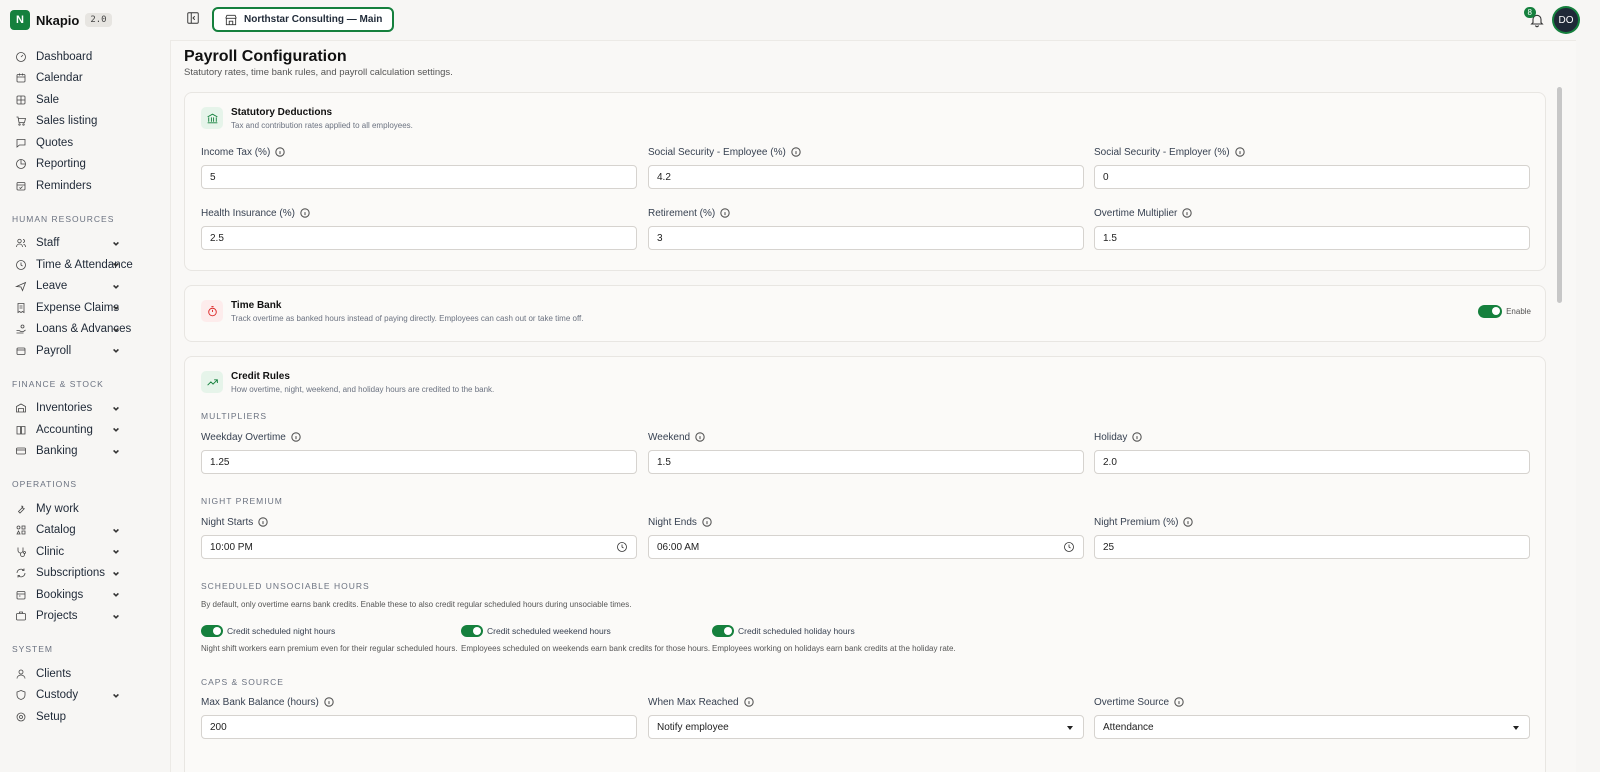 The height and width of the screenshot is (772, 1600). Describe the element at coordinates (419, 547) in the screenshot. I see `night-starts-input: 10:00 PM` at that location.